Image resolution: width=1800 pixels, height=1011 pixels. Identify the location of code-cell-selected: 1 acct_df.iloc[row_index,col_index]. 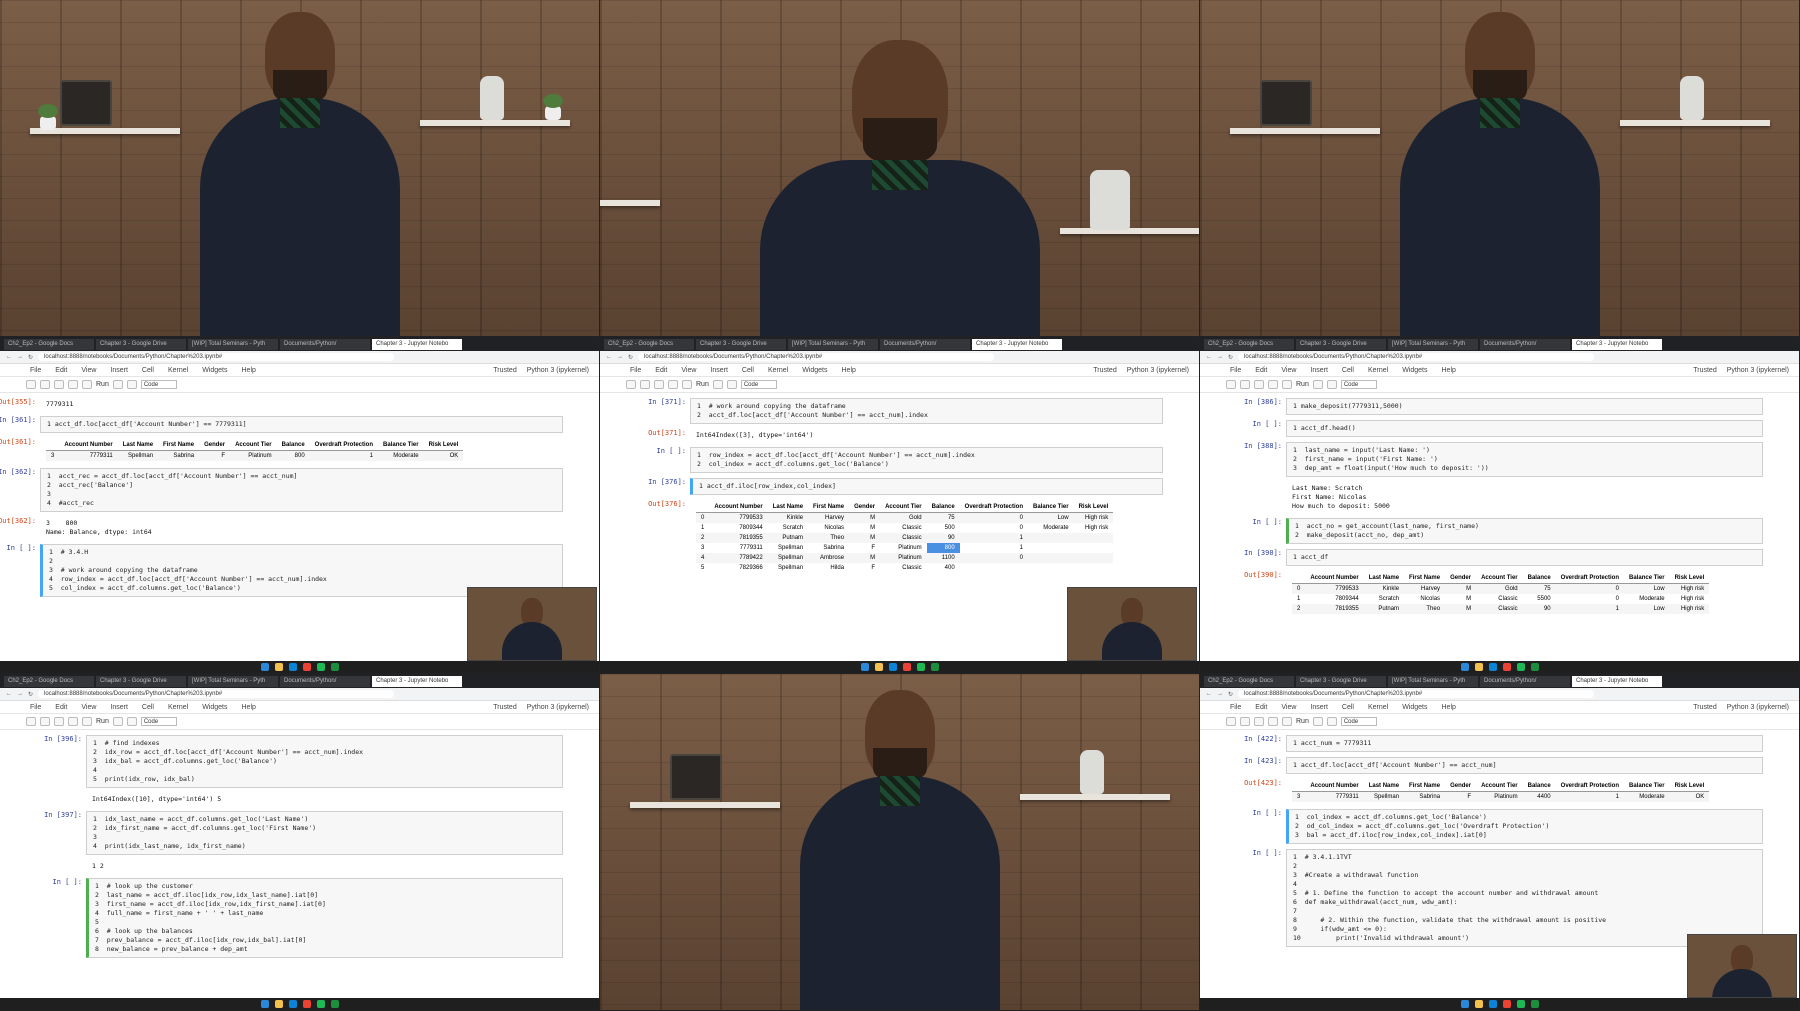
(926, 486).